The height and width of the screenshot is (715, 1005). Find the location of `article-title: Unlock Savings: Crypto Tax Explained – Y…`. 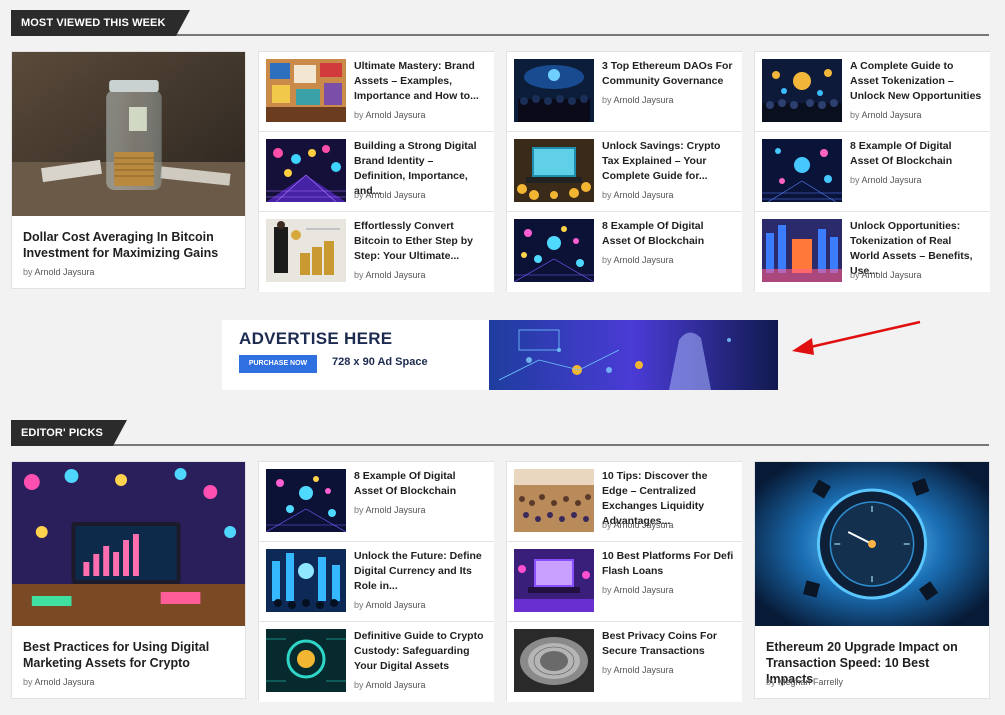

article-title: Unlock Savings: Crypto Tax Explained – Y… is located at coordinates (668, 161).